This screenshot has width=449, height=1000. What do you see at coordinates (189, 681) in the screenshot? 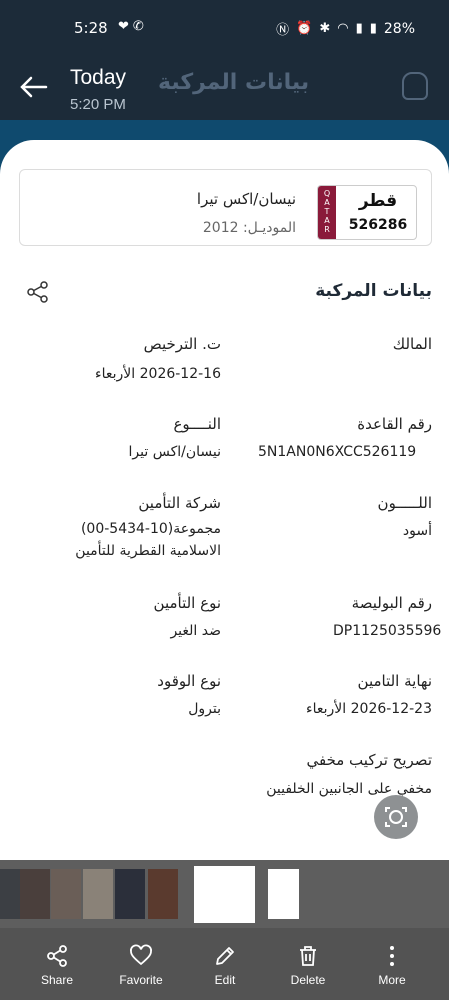
I see `fuel-label: نوع الوقود` at bounding box center [189, 681].